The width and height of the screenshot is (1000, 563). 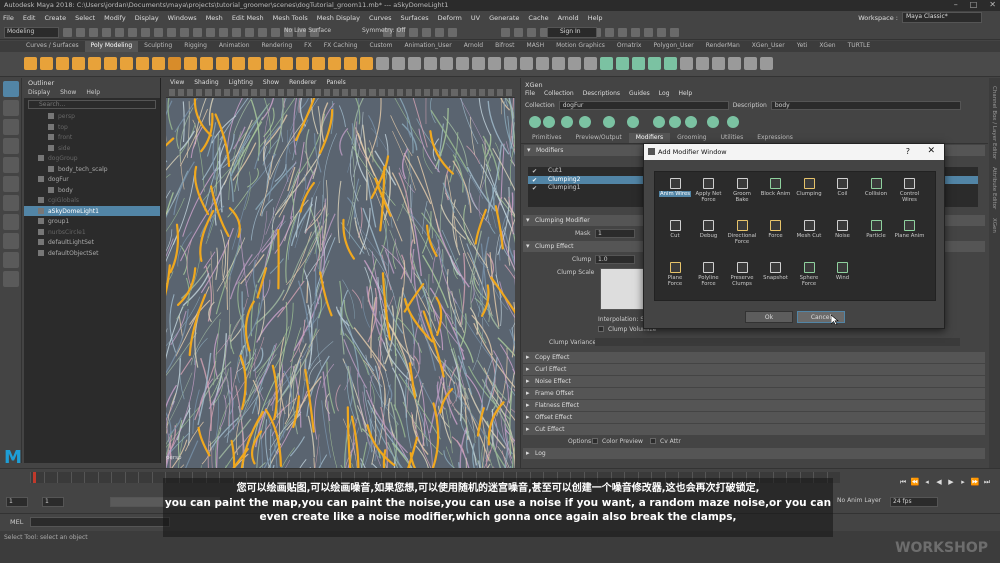 What do you see at coordinates (415, 18) in the screenshot?
I see `menu-surfaces: Surfaces` at bounding box center [415, 18].